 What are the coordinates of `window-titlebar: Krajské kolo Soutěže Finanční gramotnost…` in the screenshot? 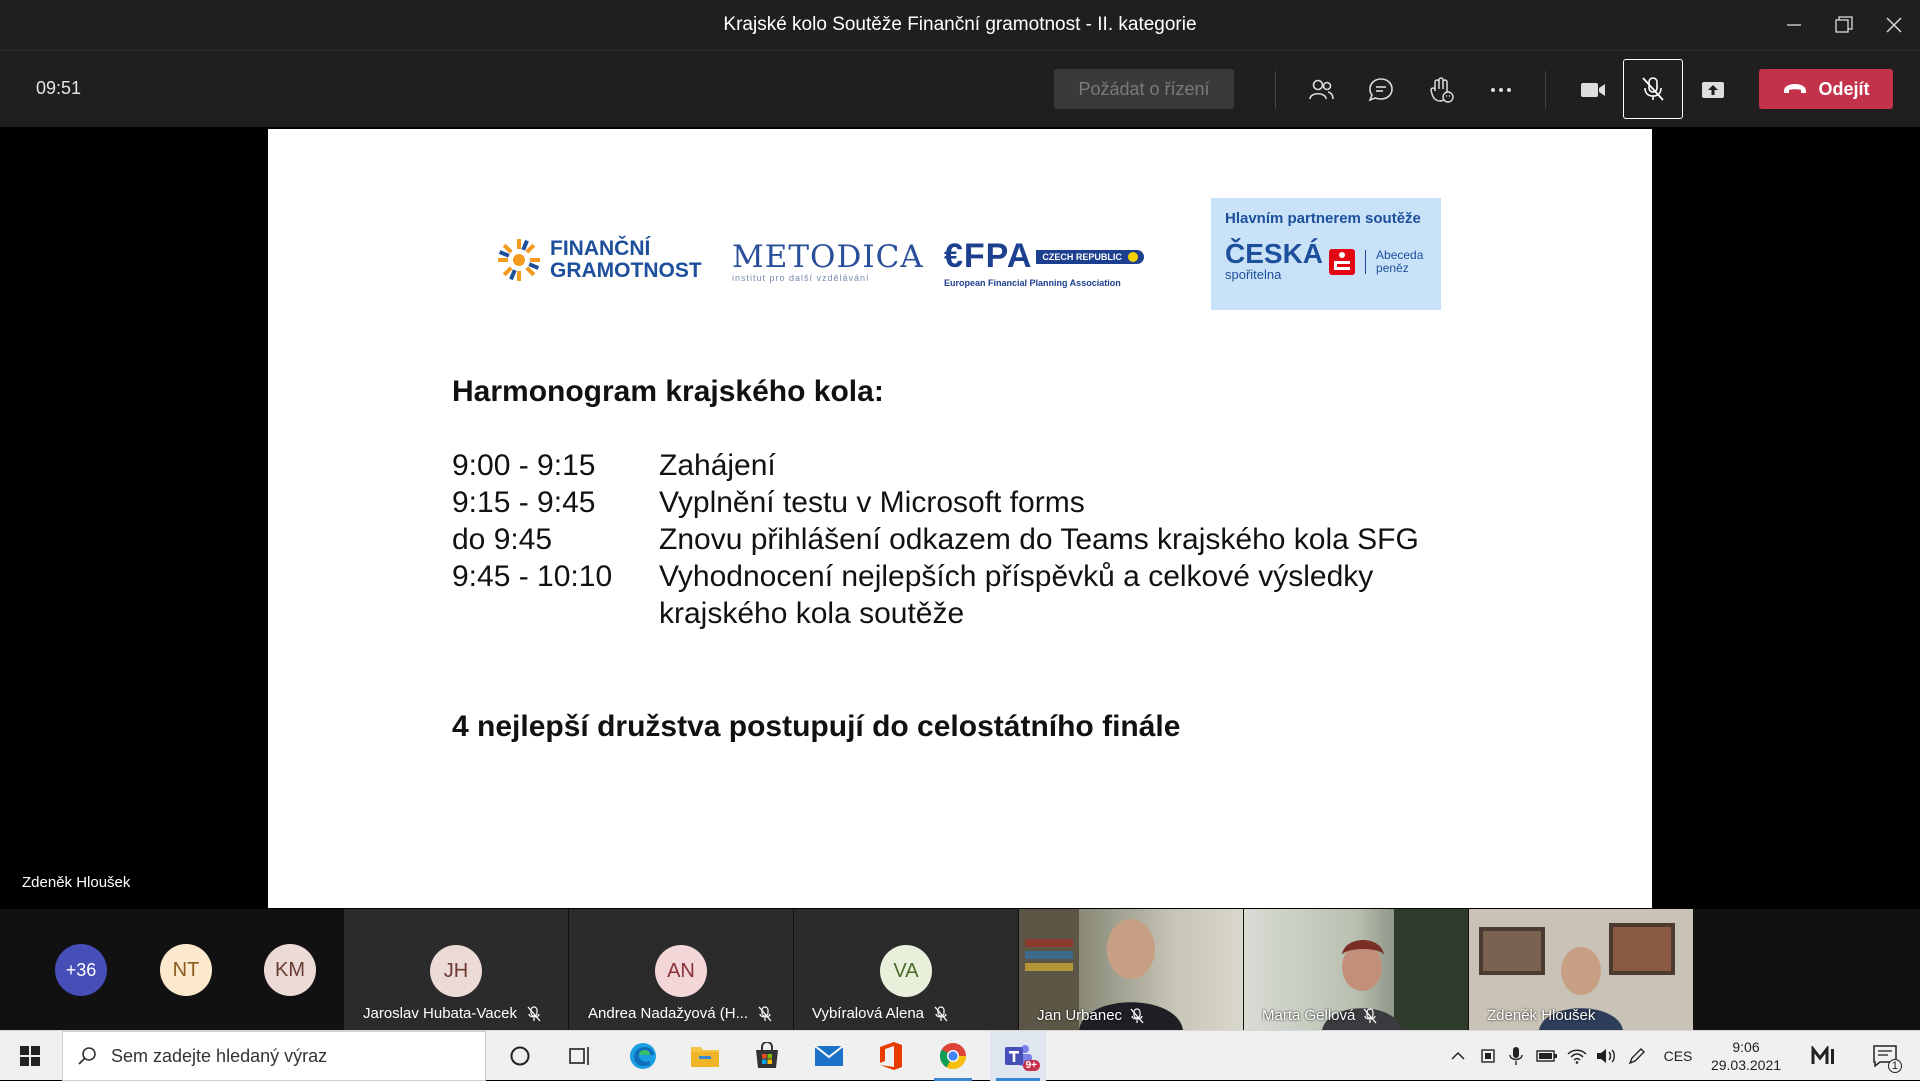 It's located at (960, 25).